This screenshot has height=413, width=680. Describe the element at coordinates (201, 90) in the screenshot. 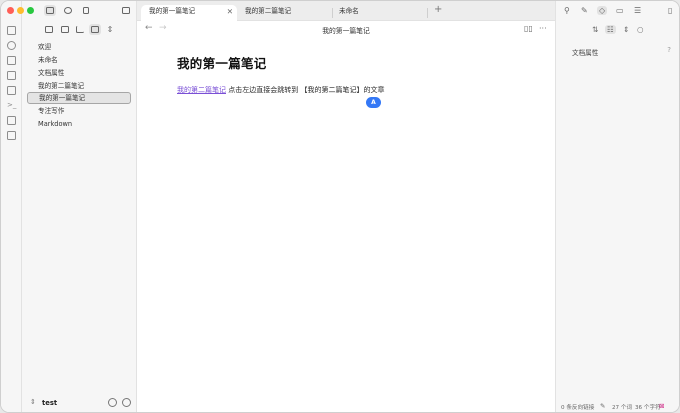

I see `internal-link: 我的第二篇笔记` at that location.